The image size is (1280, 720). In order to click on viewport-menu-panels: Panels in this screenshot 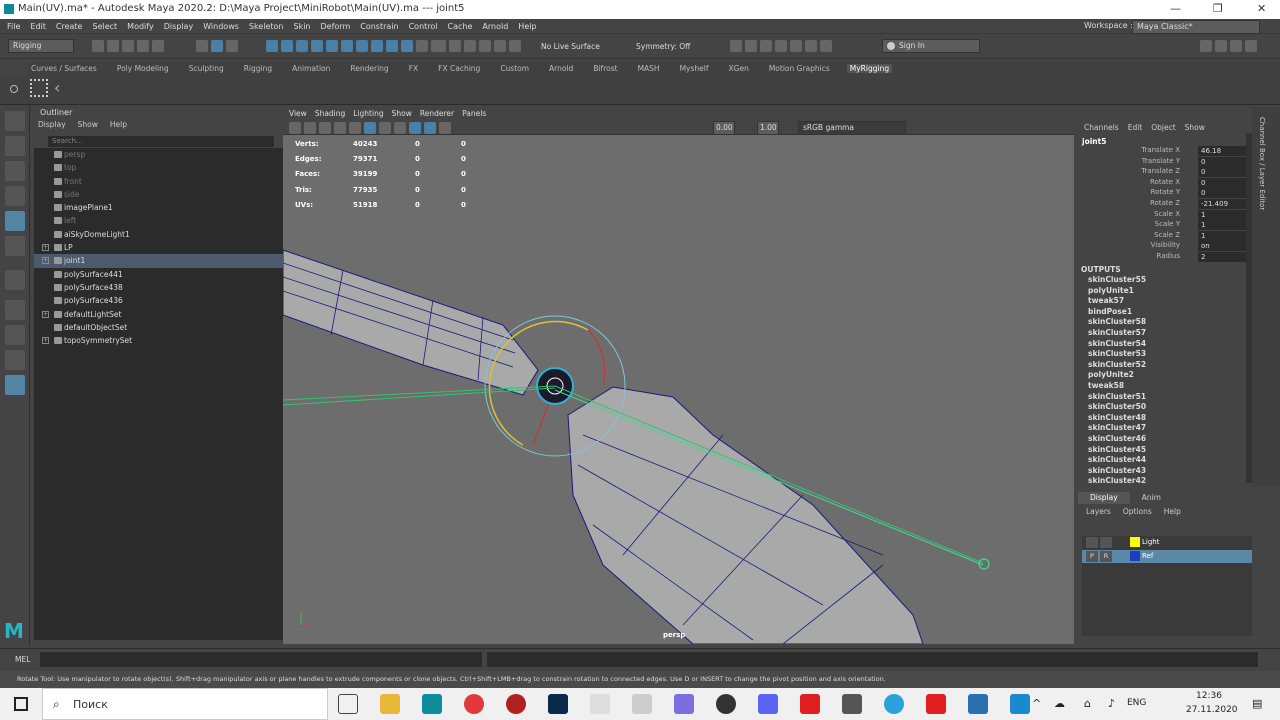, I will do `click(474, 113)`.